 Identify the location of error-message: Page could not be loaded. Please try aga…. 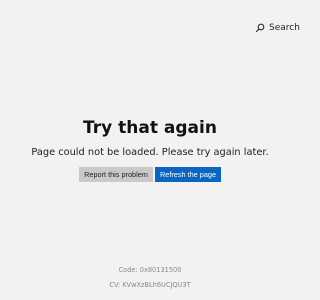
(150, 152).